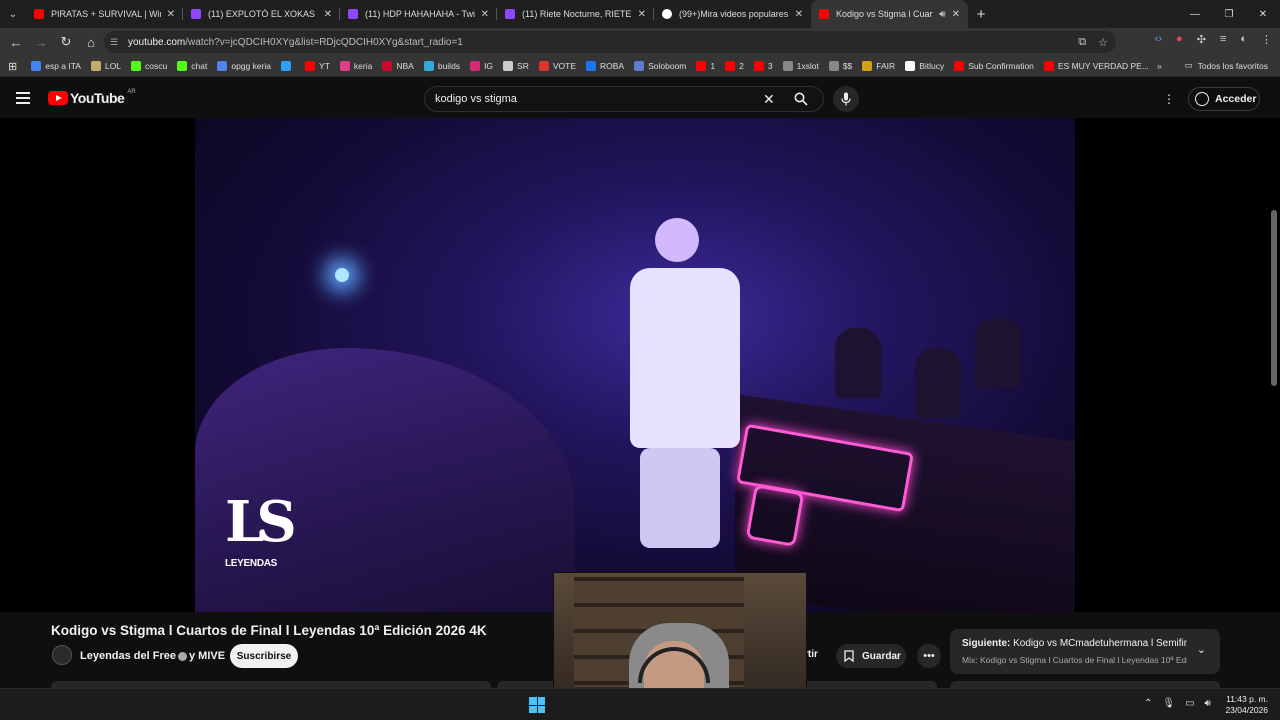 The height and width of the screenshot is (720, 1280). Describe the element at coordinates (1159, 66) in the screenshot. I see `more-bookmarks-icon: »` at that location.